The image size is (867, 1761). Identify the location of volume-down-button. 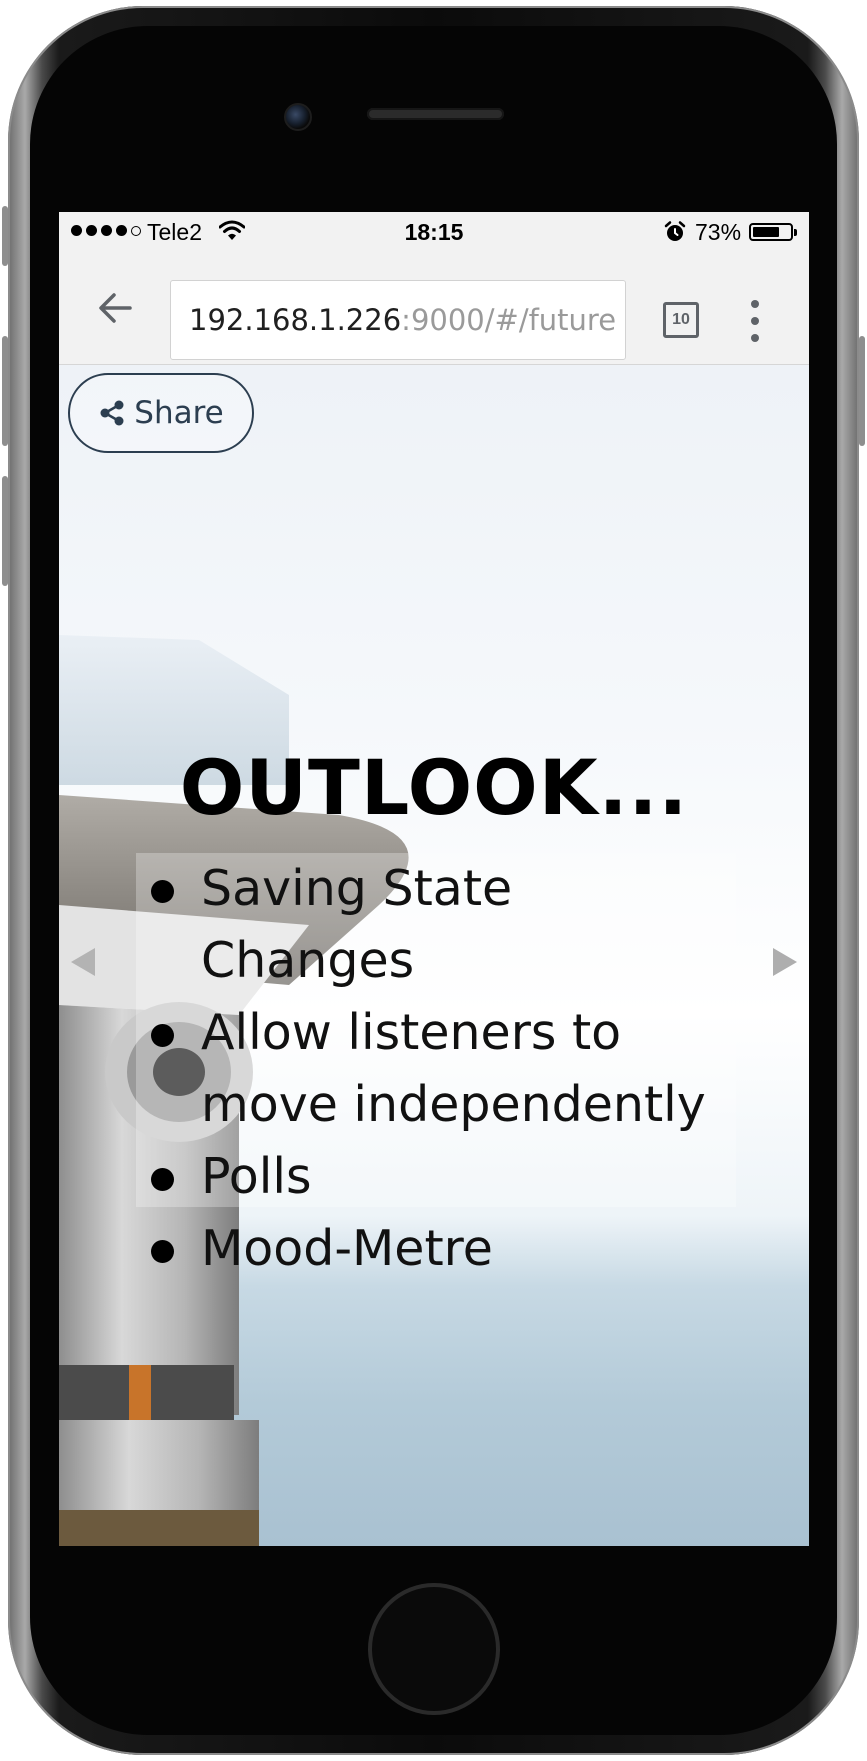
(5, 531).